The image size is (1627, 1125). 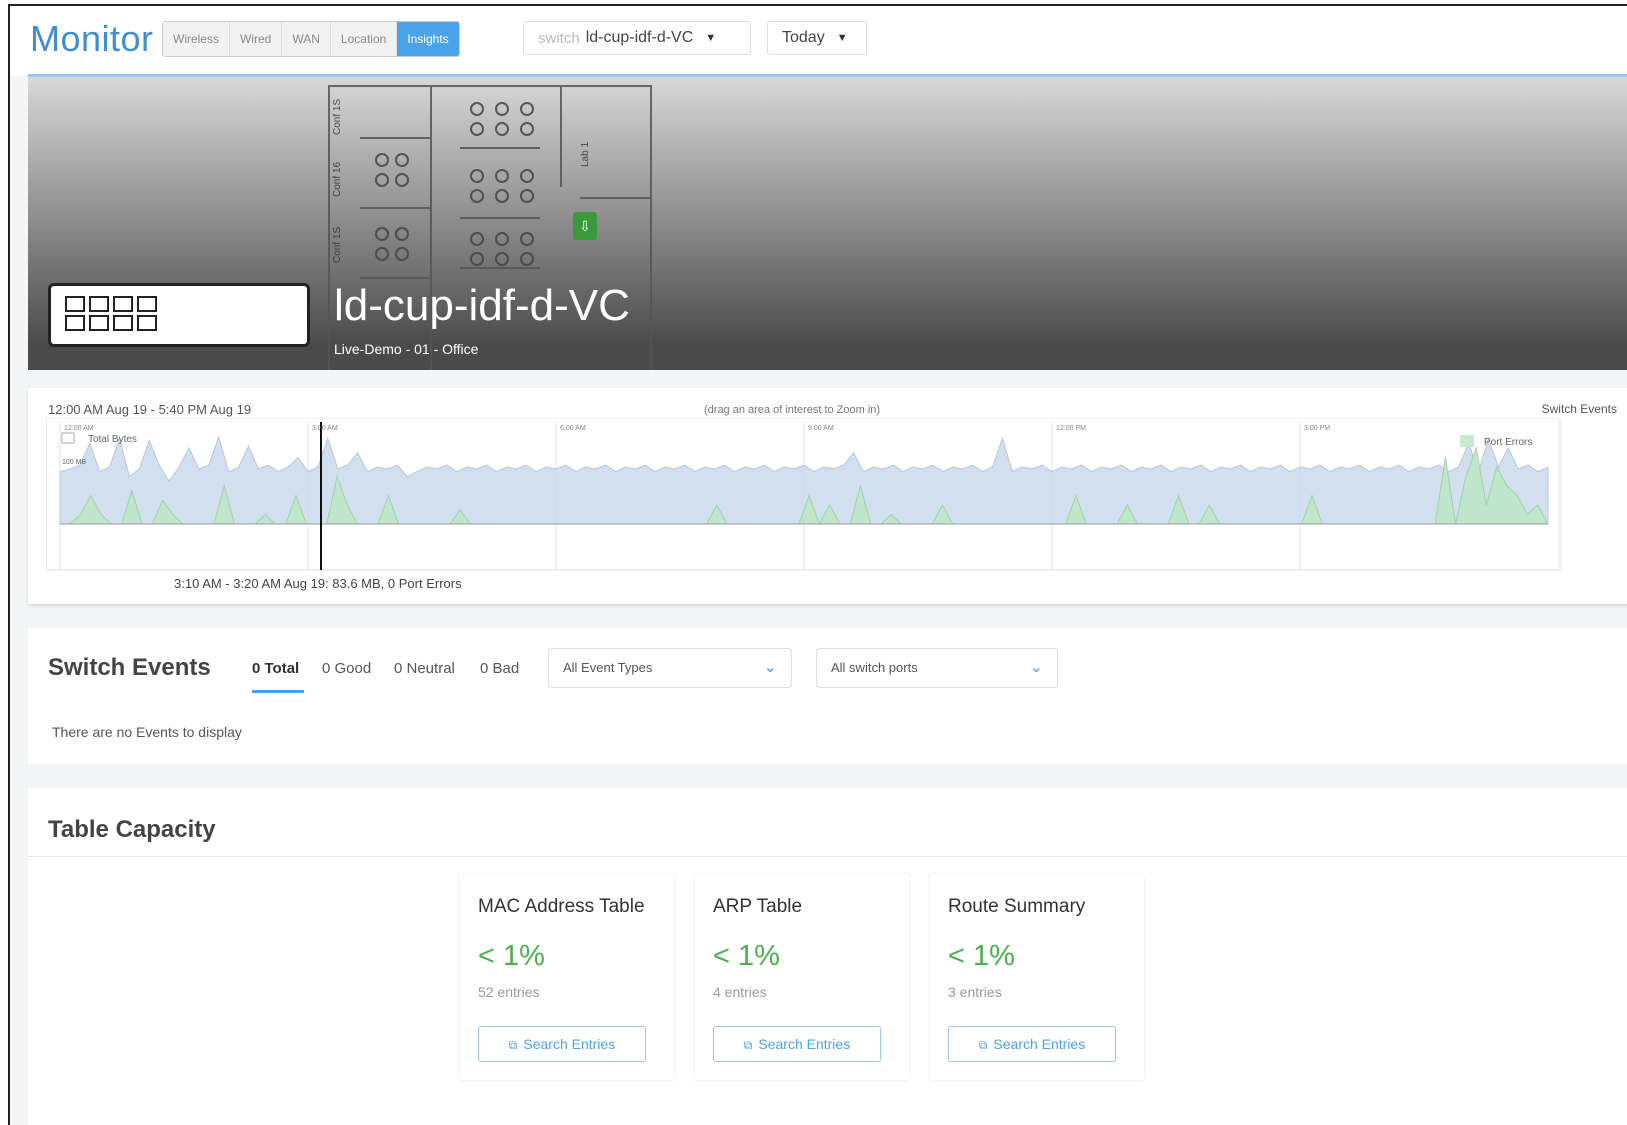 What do you see at coordinates (1467, 441) in the screenshot?
I see `legend-swatch-port-errors` at bounding box center [1467, 441].